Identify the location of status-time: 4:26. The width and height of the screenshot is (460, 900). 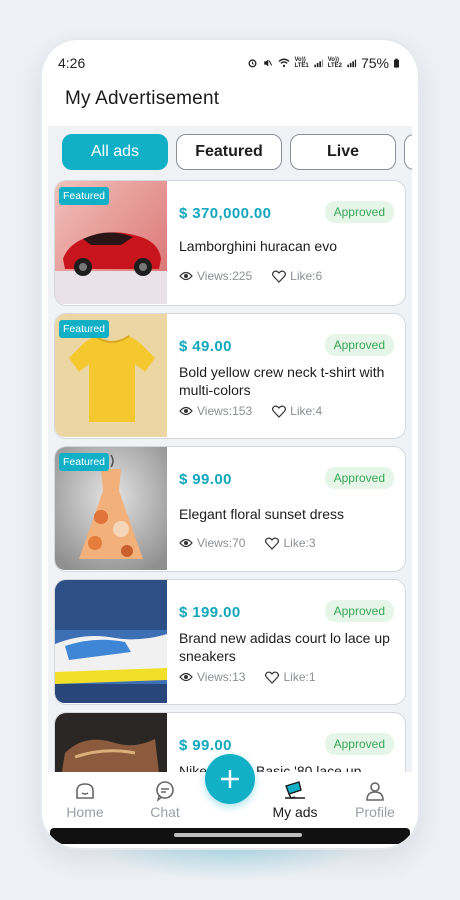
(72, 63).